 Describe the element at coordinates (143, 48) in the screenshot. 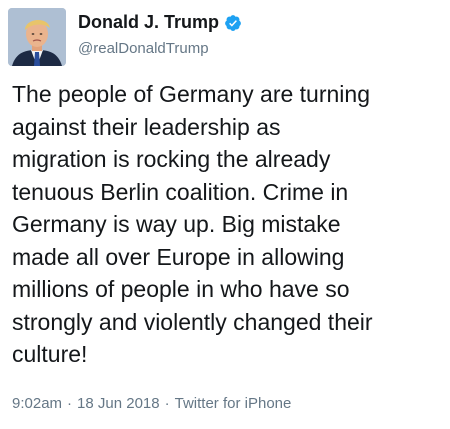

I see `author-handle: @realDonaldTrump` at that location.